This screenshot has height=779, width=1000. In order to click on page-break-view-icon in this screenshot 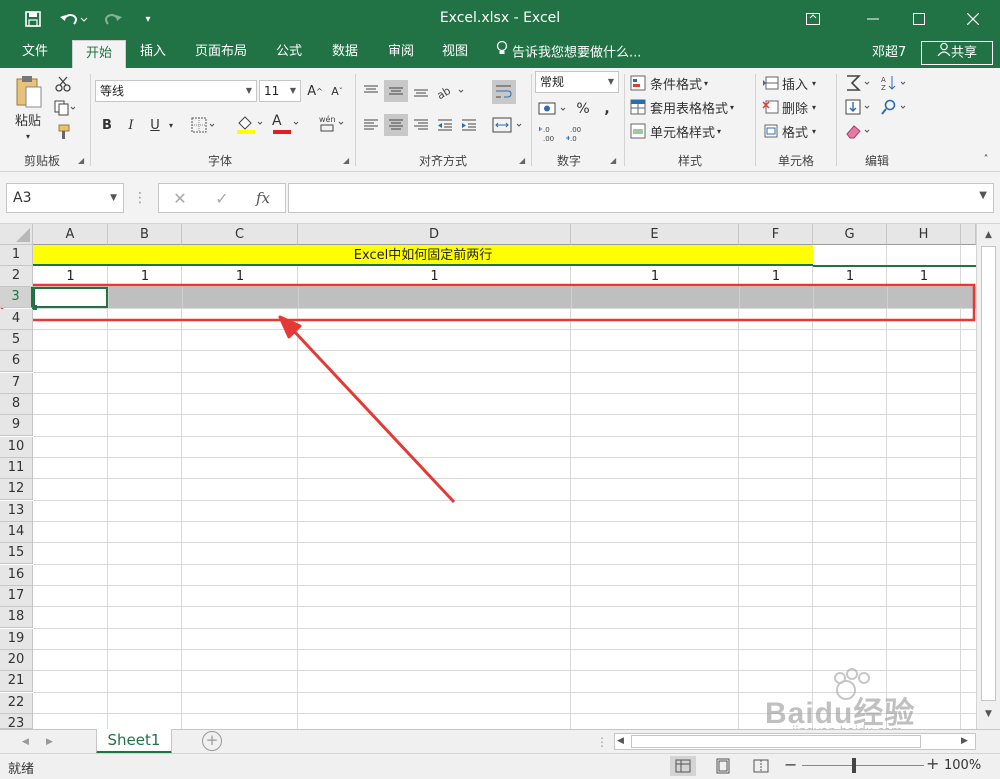, I will do `click(761, 766)`.